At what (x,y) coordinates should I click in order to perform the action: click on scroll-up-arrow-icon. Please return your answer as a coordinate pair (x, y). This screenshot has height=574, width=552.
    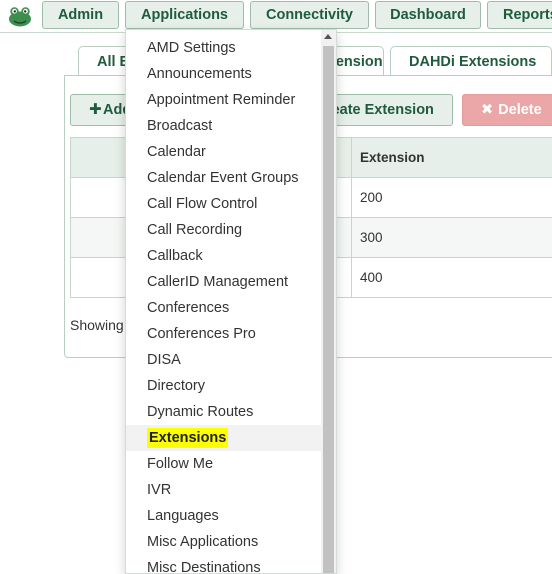
    Looking at the image, I should click on (328, 36).